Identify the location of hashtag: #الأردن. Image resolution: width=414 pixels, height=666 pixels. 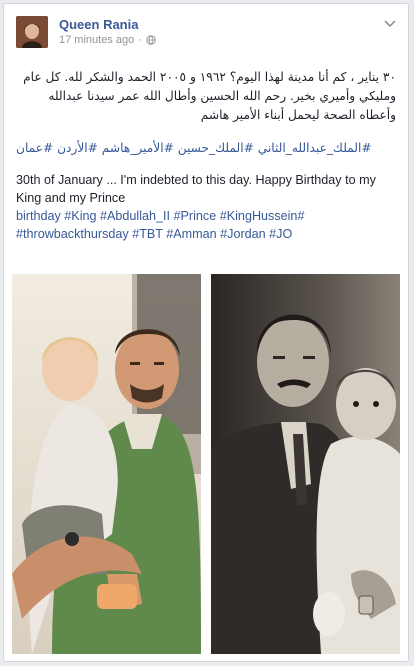
(77, 148).